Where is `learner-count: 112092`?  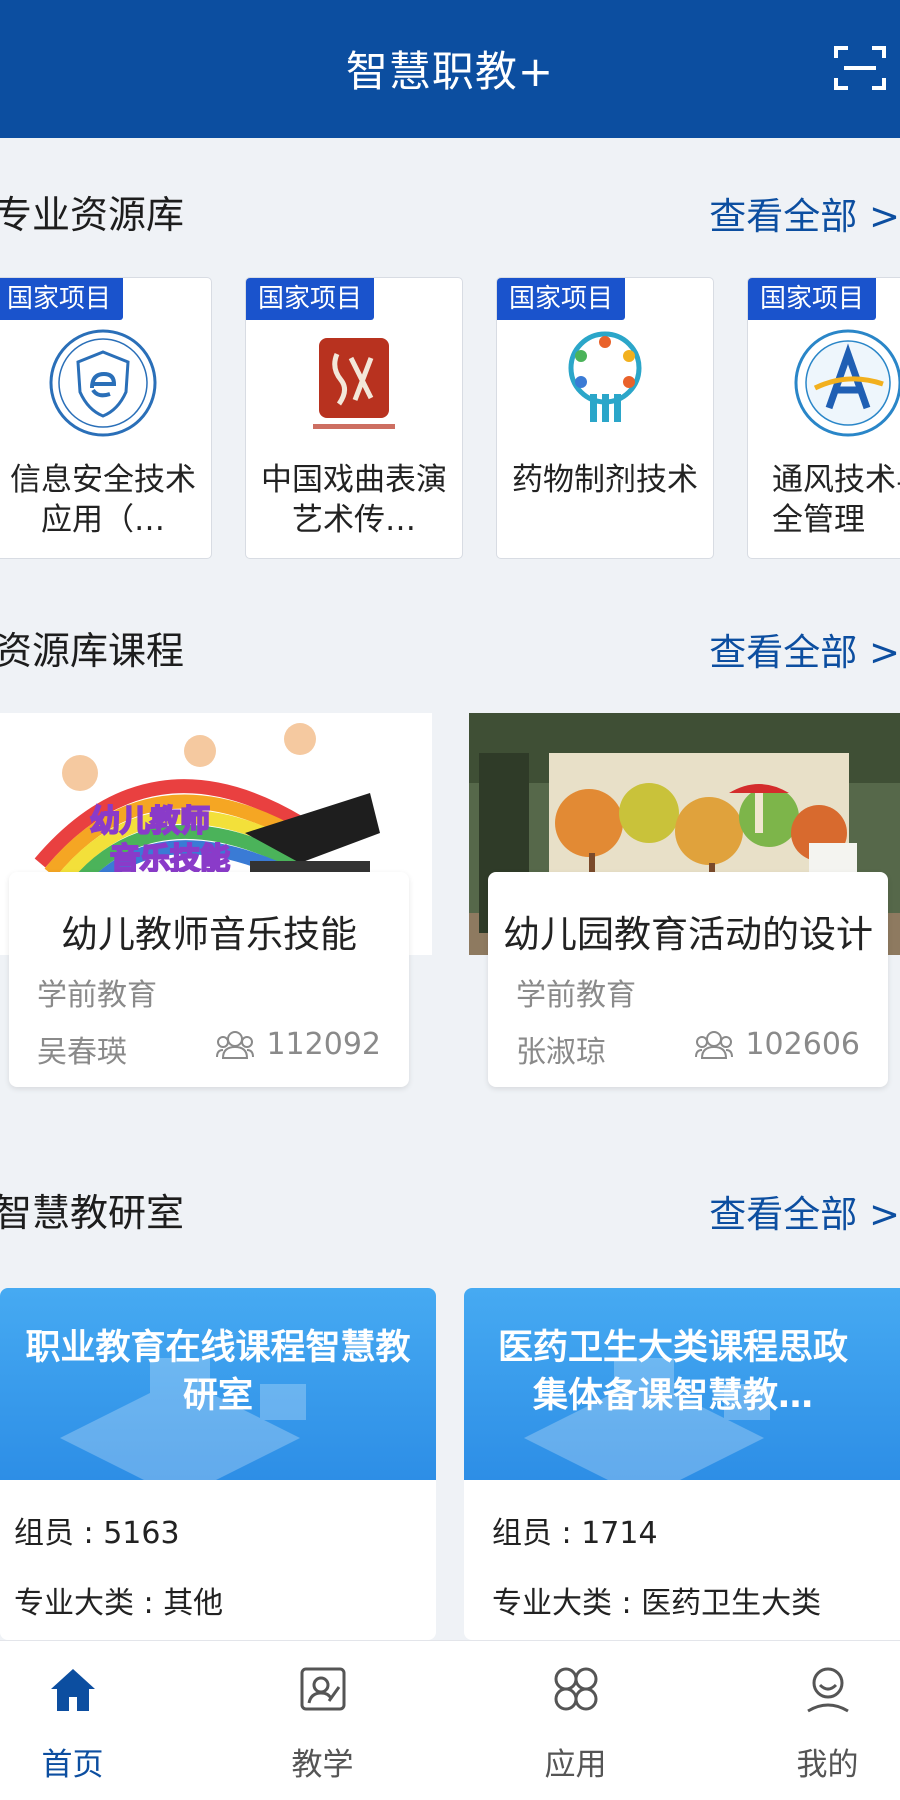 learner-count: 112092 is located at coordinates (298, 1044).